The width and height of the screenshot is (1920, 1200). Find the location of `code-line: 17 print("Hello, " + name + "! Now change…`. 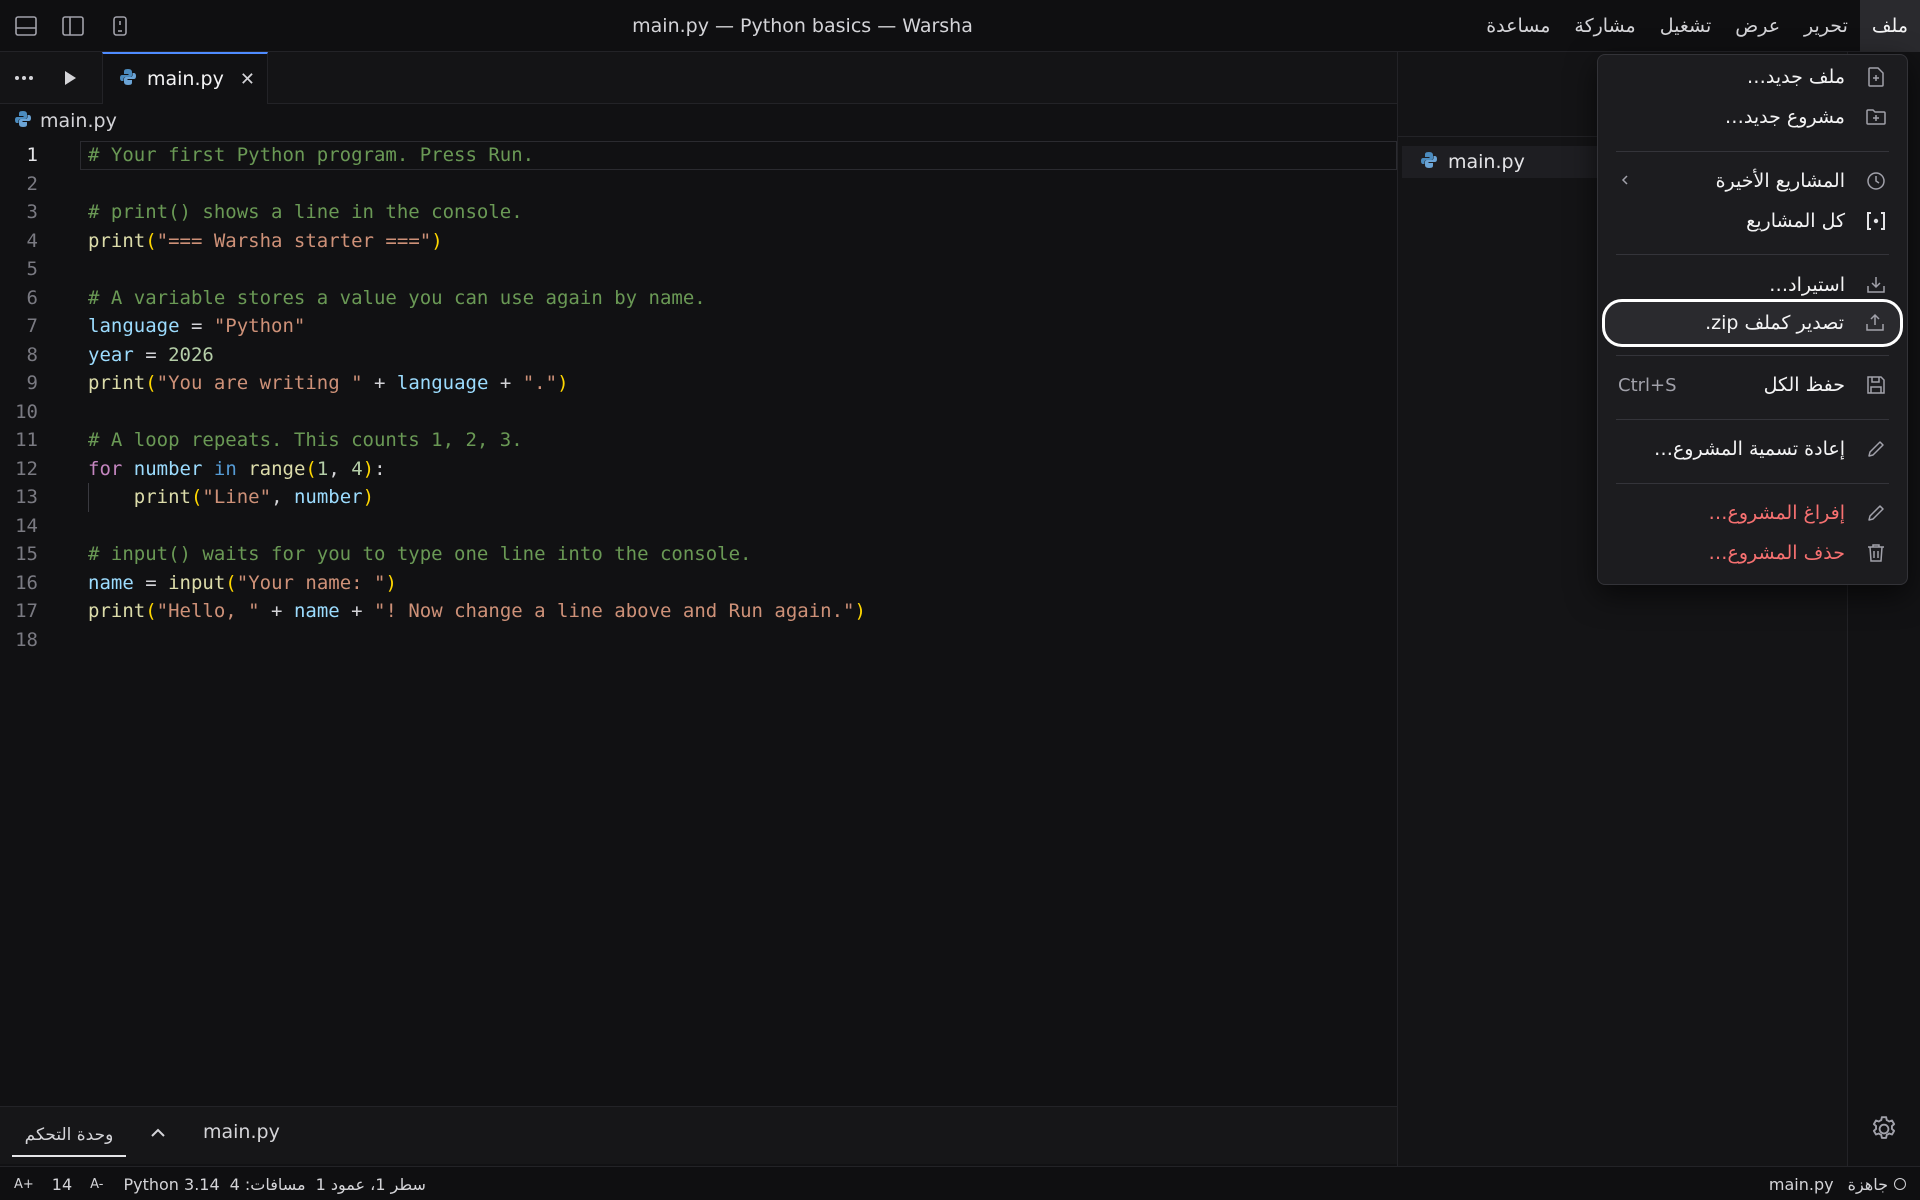

code-line: 17 print("Hello, " + name + "! Now change… is located at coordinates (698, 611).